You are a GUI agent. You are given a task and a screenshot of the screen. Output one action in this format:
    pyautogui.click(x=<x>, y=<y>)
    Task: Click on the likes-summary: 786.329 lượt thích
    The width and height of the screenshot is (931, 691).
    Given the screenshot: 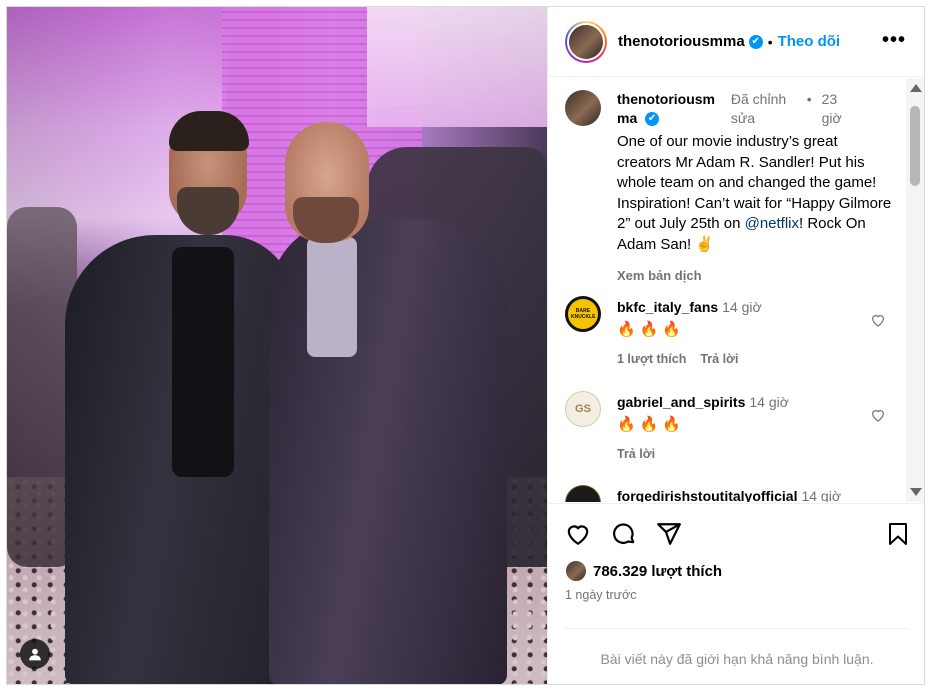 What is the action you would take?
    pyautogui.click(x=643, y=571)
    